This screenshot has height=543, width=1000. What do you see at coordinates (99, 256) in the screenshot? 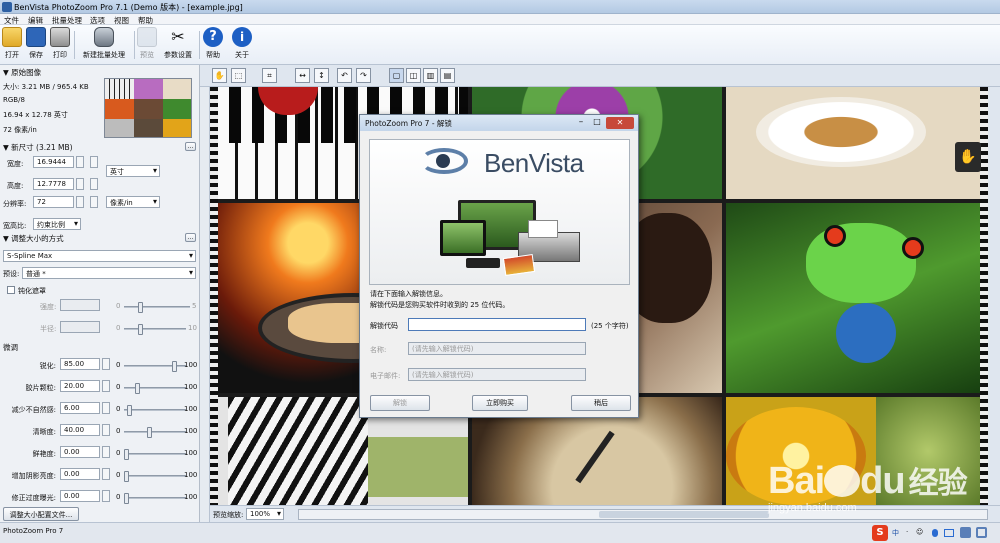
I see `algorithm-select: S-Spline Max` at bounding box center [99, 256].